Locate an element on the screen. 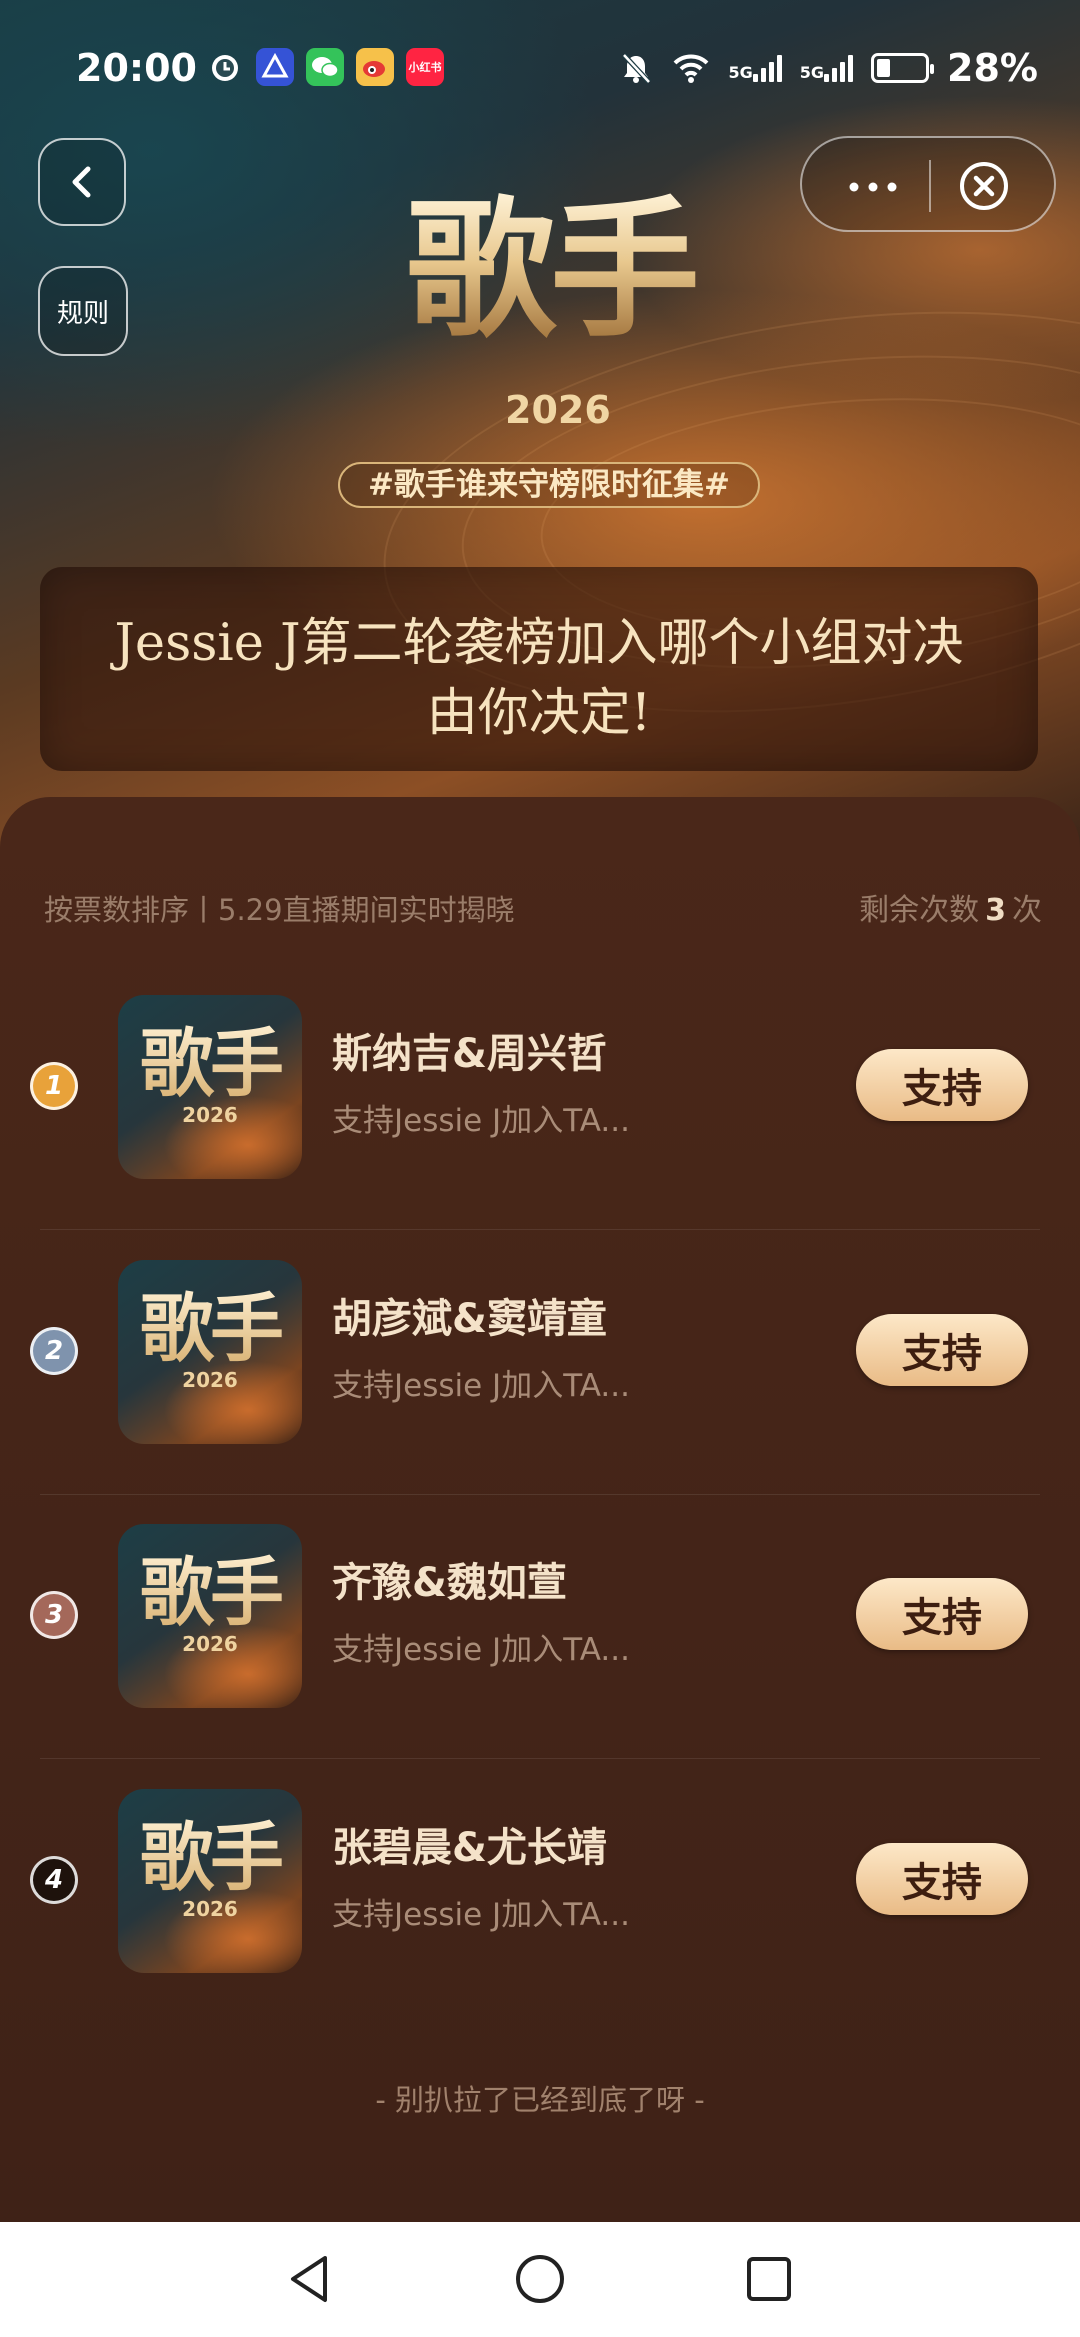 This screenshot has height=2337, width=1080. blue-app-icon is located at coordinates (275, 67).